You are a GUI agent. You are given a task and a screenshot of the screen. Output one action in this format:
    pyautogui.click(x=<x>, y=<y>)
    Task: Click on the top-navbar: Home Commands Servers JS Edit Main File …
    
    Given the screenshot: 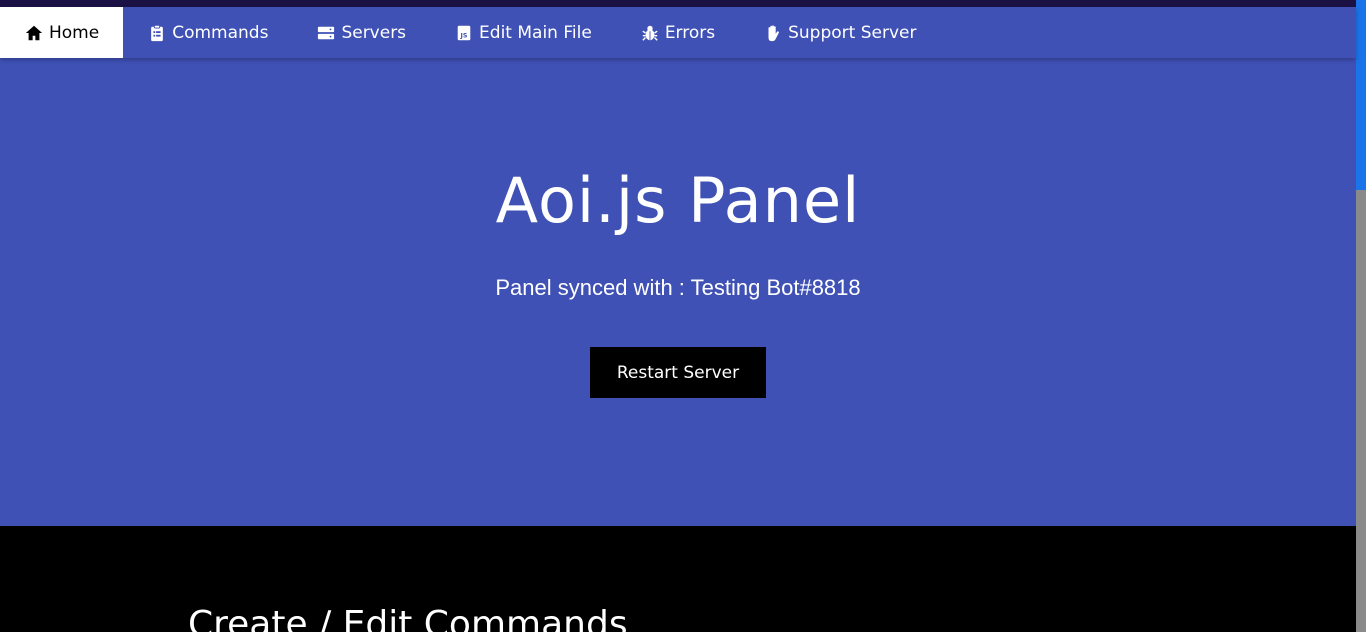 What is the action you would take?
    pyautogui.click(x=678, y=32)
    